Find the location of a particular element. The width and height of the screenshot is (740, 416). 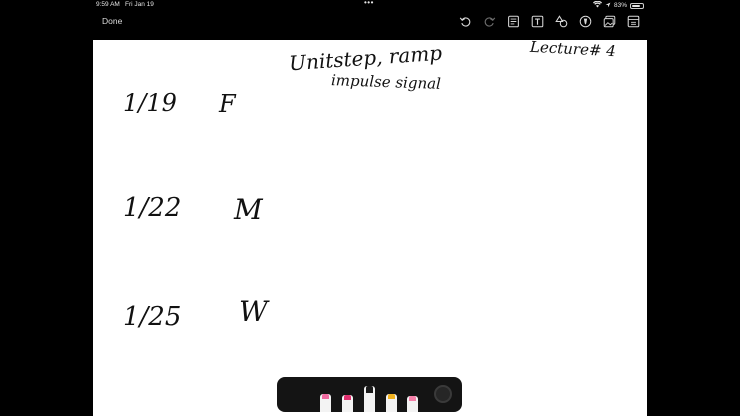

notes-toolbar: Done is located at coordinates (370, 25).